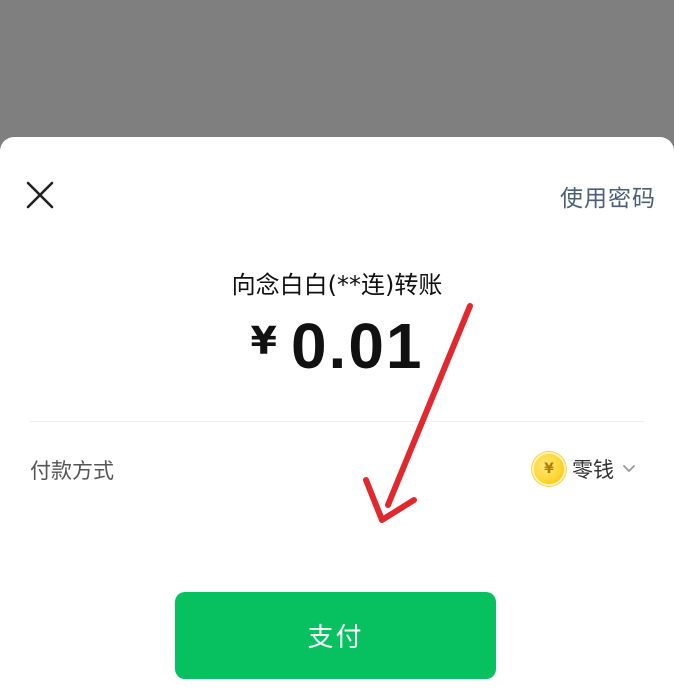 This screenshot has width=674, height=697. What do you see at coordinates (629, 468) in the screenshot?
I see `chevron-down-icon` at bounding box center [629, 468].